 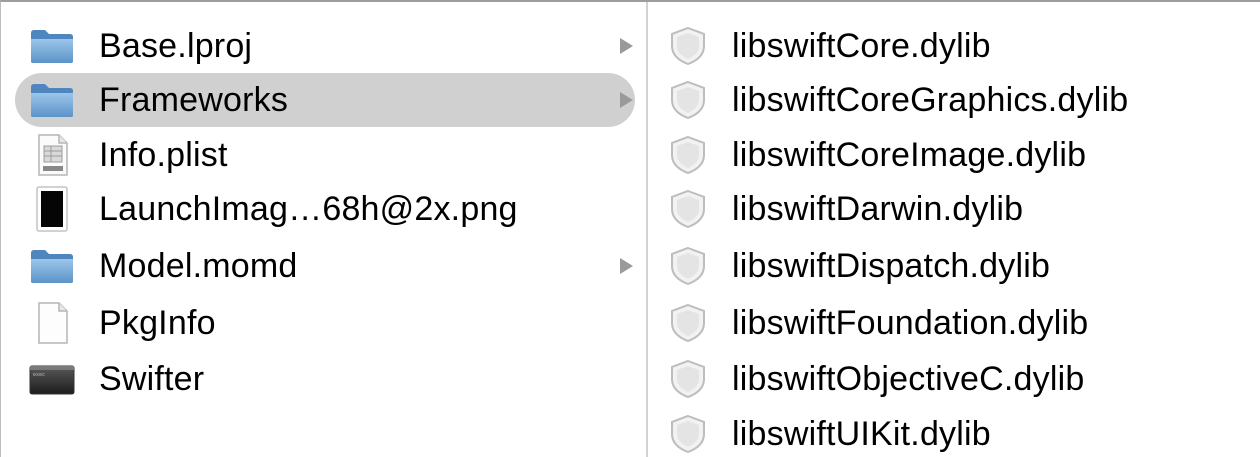 I want to click on executable-icon: exec, so click(x=52, y=380).